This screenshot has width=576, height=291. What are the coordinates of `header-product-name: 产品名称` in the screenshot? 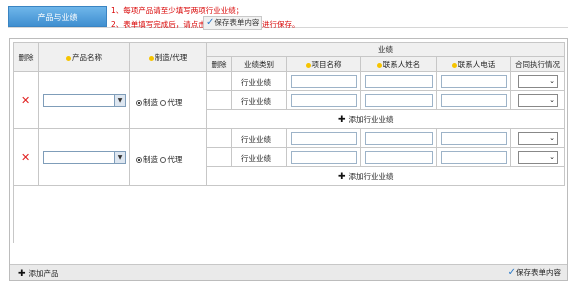 It's located at (84, 57).